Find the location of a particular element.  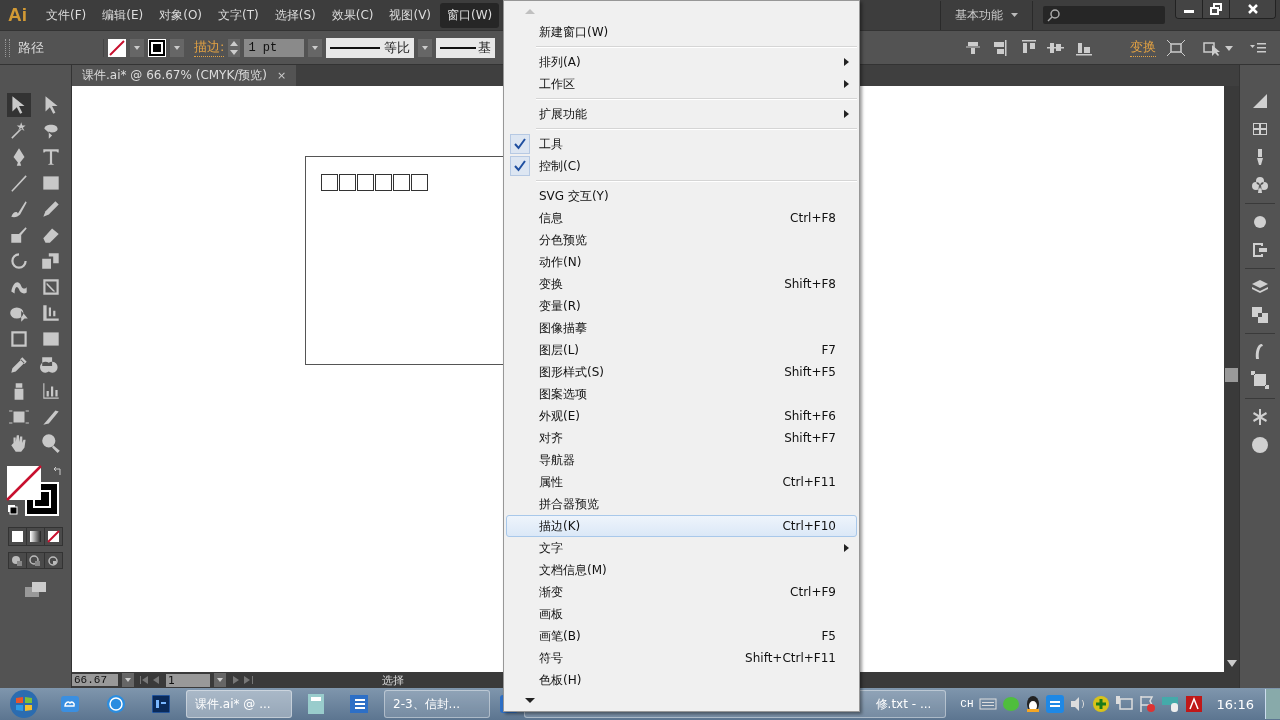

keyboard-icon is located at coordinates (987, 704).